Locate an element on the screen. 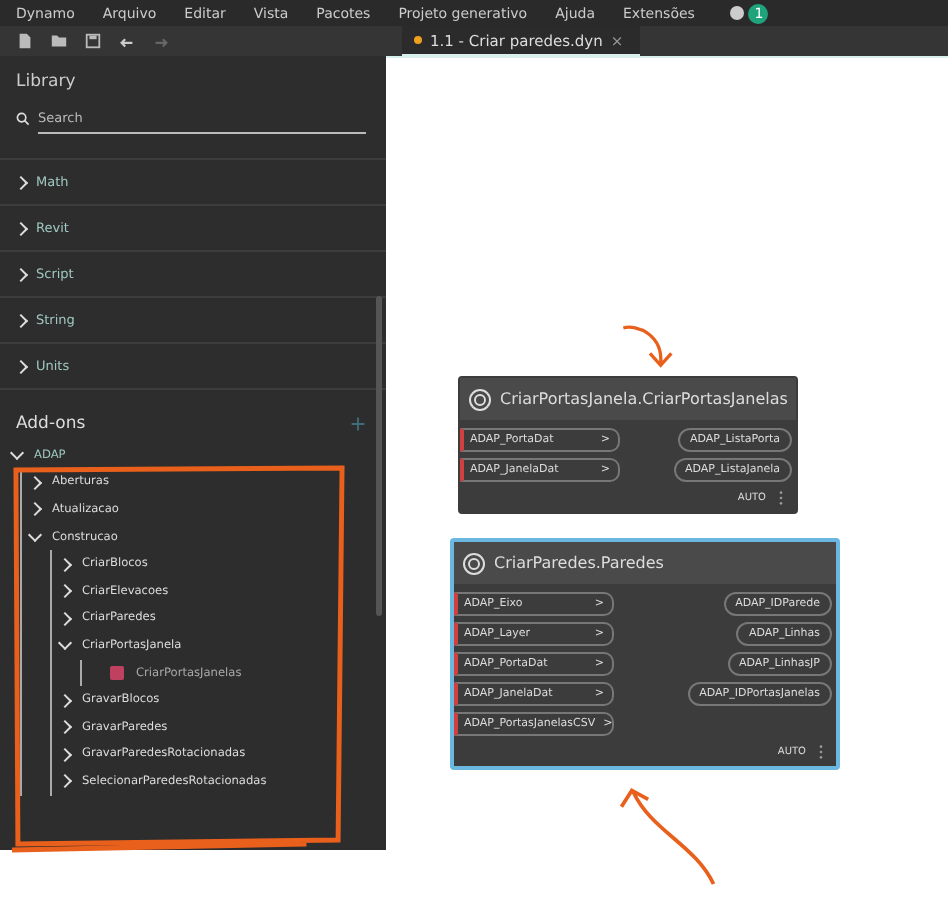 The width and height of the screenshot is (948, 920). search-icon is located at coordinates (23, 119).